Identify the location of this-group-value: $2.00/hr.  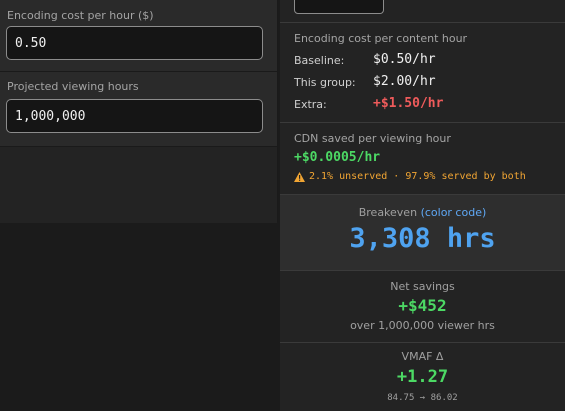
(404, 81).